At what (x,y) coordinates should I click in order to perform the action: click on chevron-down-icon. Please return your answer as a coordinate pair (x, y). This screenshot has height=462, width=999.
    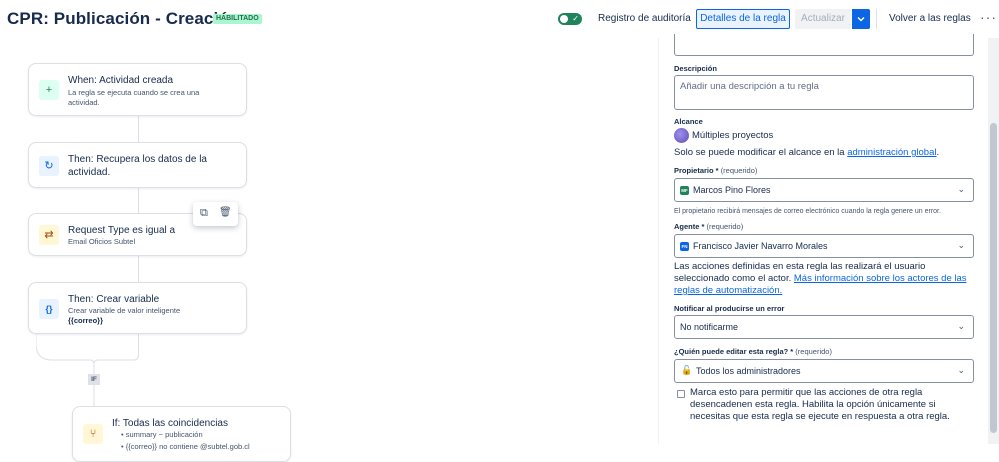
    Looking at the image, I should click on (861, 19).